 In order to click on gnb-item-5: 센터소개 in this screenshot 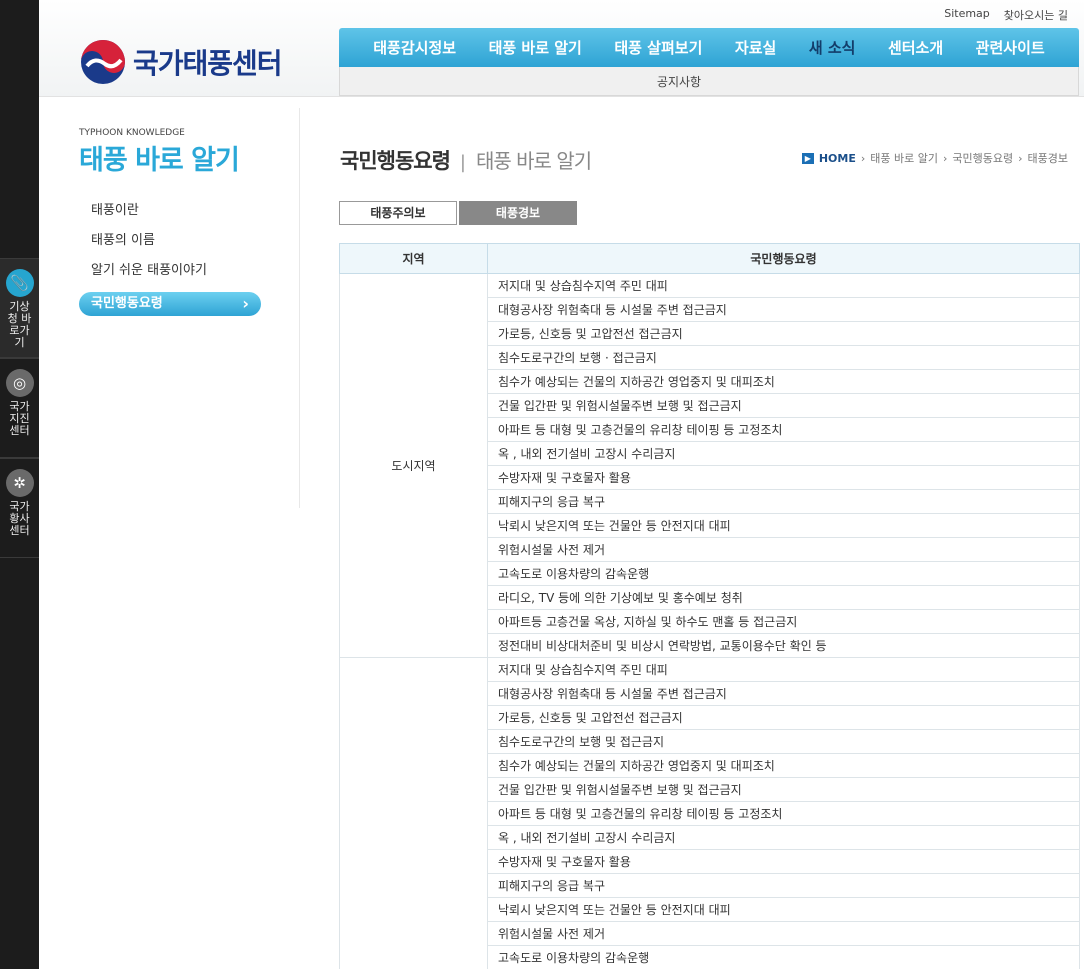, I will do `click(915, 47)`.